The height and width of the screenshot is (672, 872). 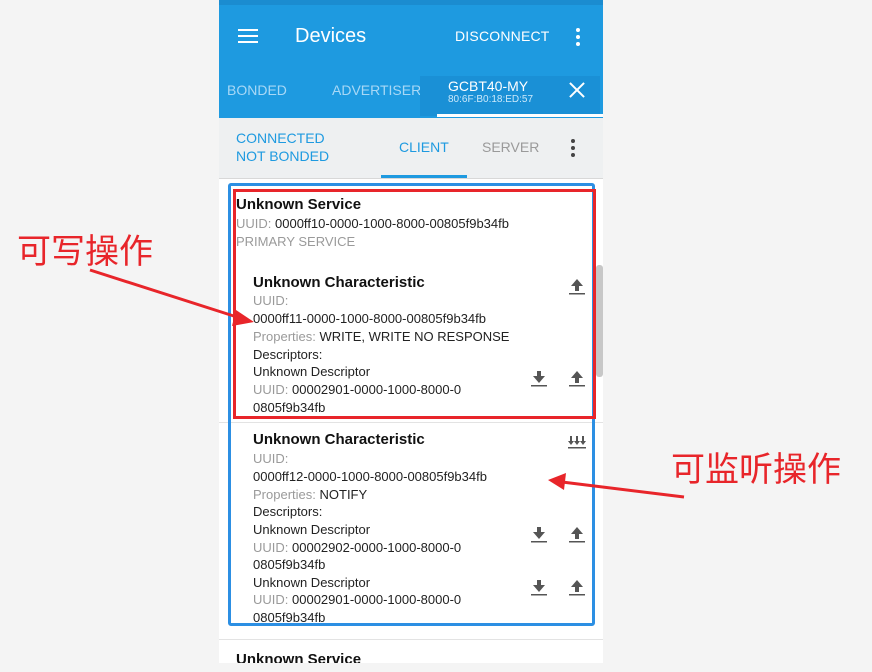 What do you see at coordinates (411, 2) in the screenshot?
I see `status-strip` at bounding box center [411, 2].